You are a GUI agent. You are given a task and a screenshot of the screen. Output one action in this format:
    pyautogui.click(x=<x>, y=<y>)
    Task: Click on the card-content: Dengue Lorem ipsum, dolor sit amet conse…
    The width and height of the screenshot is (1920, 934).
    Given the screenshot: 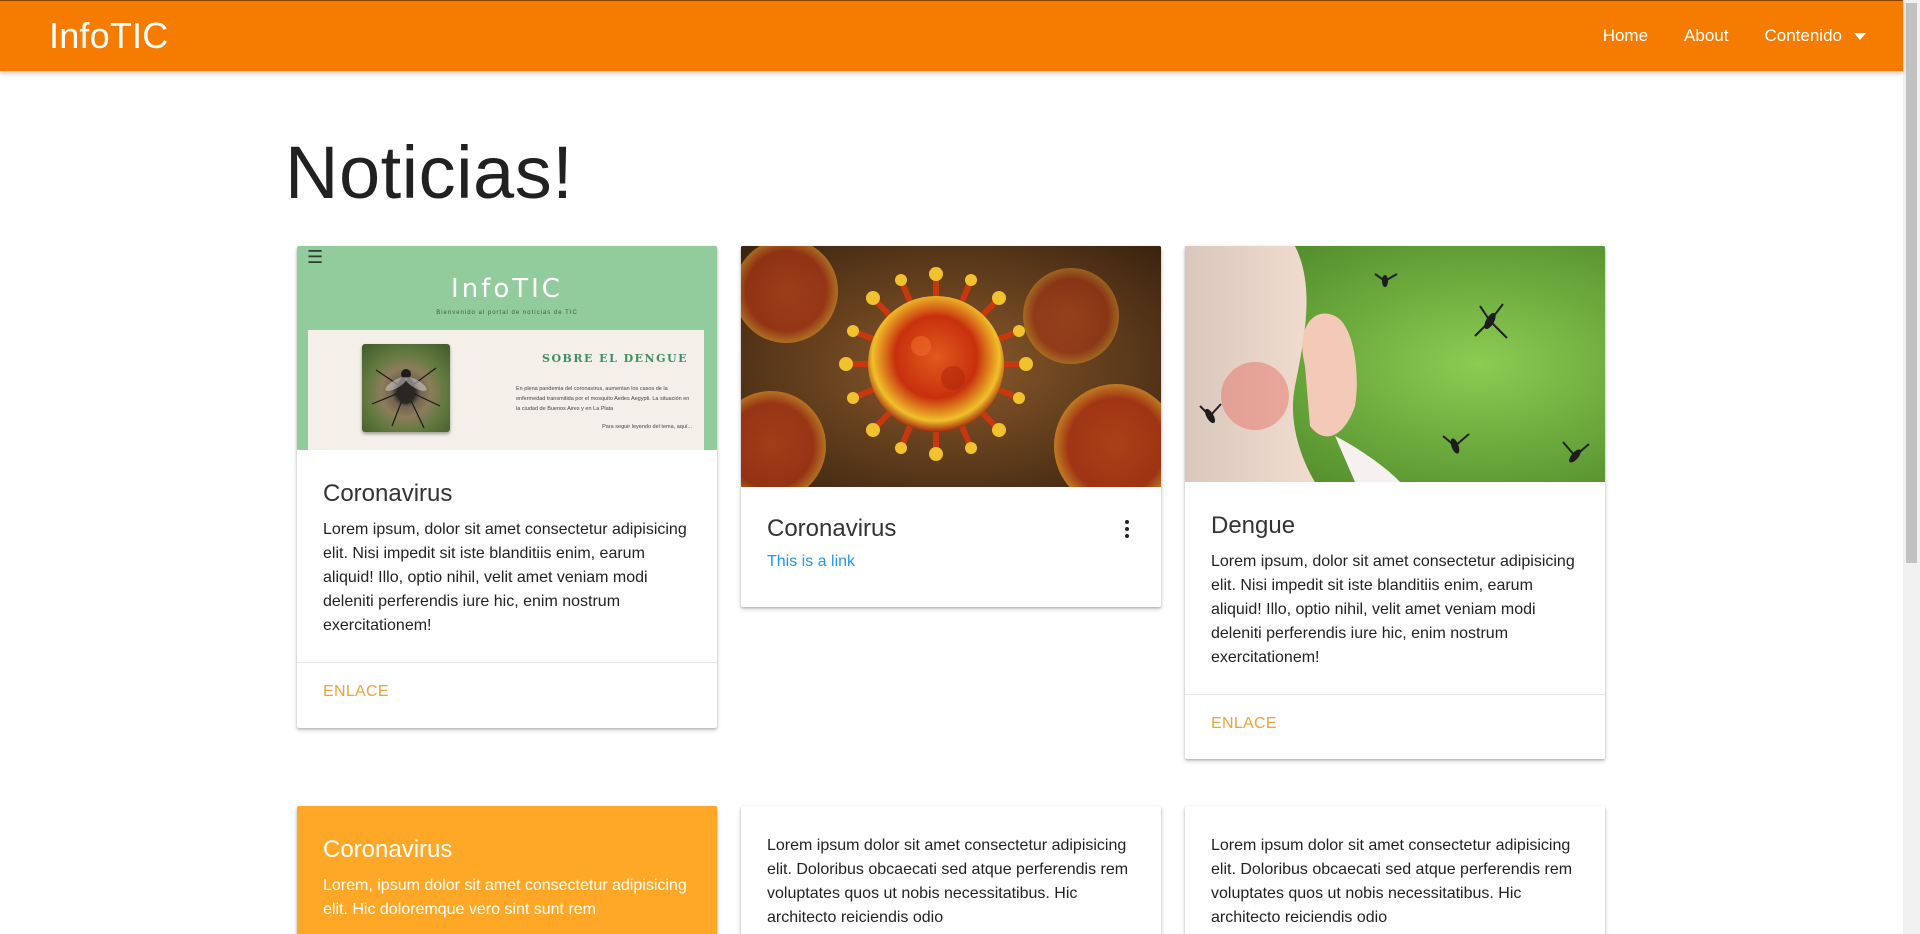 What is the action you would take?
    pyautogui.click(x=1395, y=588)
    